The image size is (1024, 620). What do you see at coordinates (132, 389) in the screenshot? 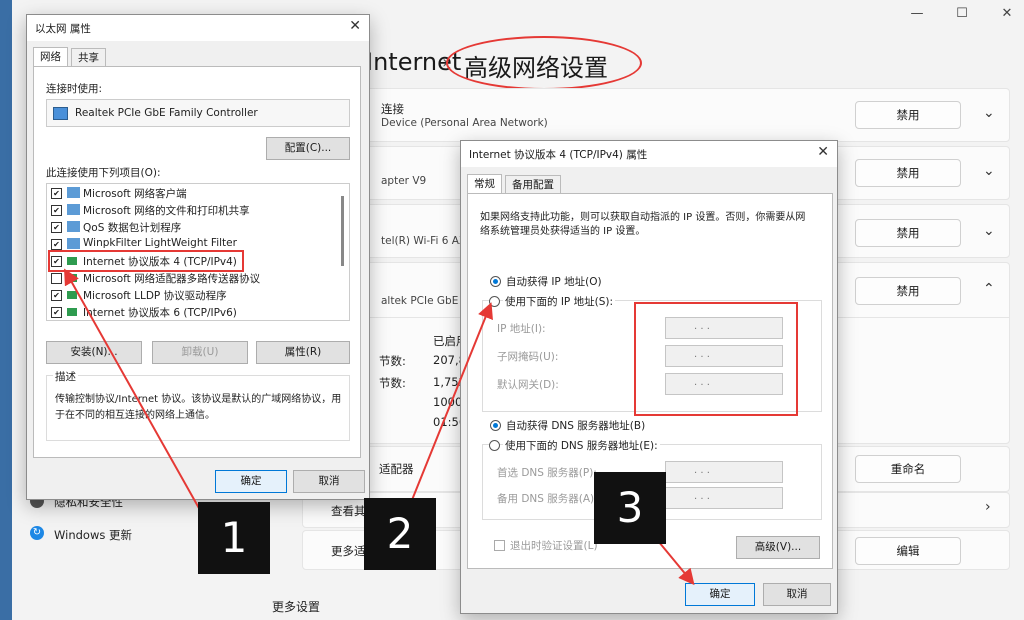
I see `arrow-step1` at bounding box center [132, 389].